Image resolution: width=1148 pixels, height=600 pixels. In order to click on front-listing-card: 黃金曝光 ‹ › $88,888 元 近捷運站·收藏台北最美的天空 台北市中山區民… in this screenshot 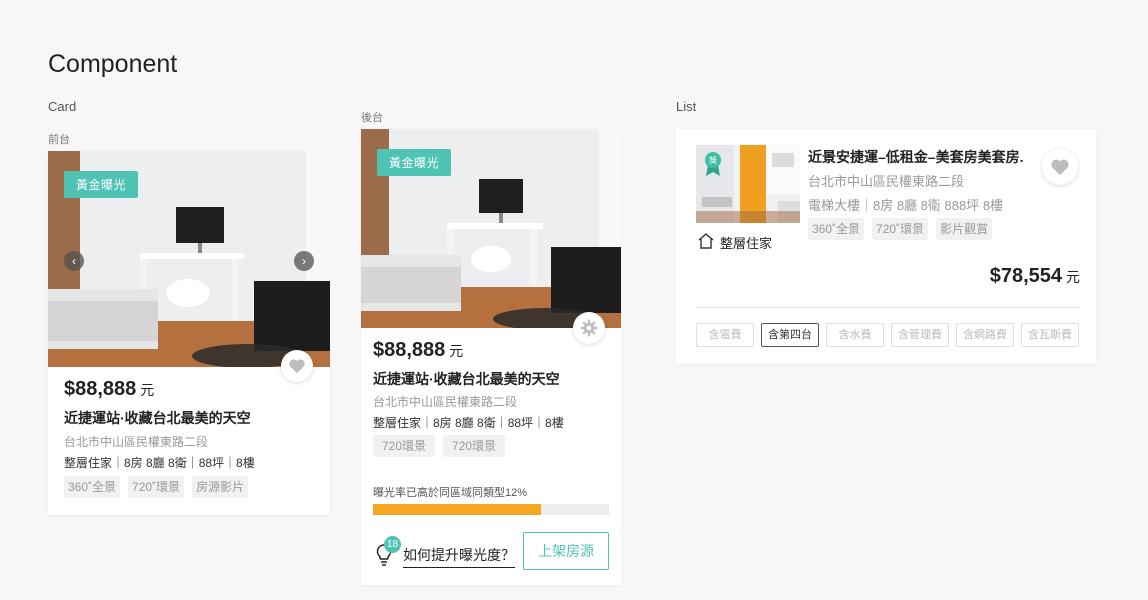, I will do `click(189, 333)`.